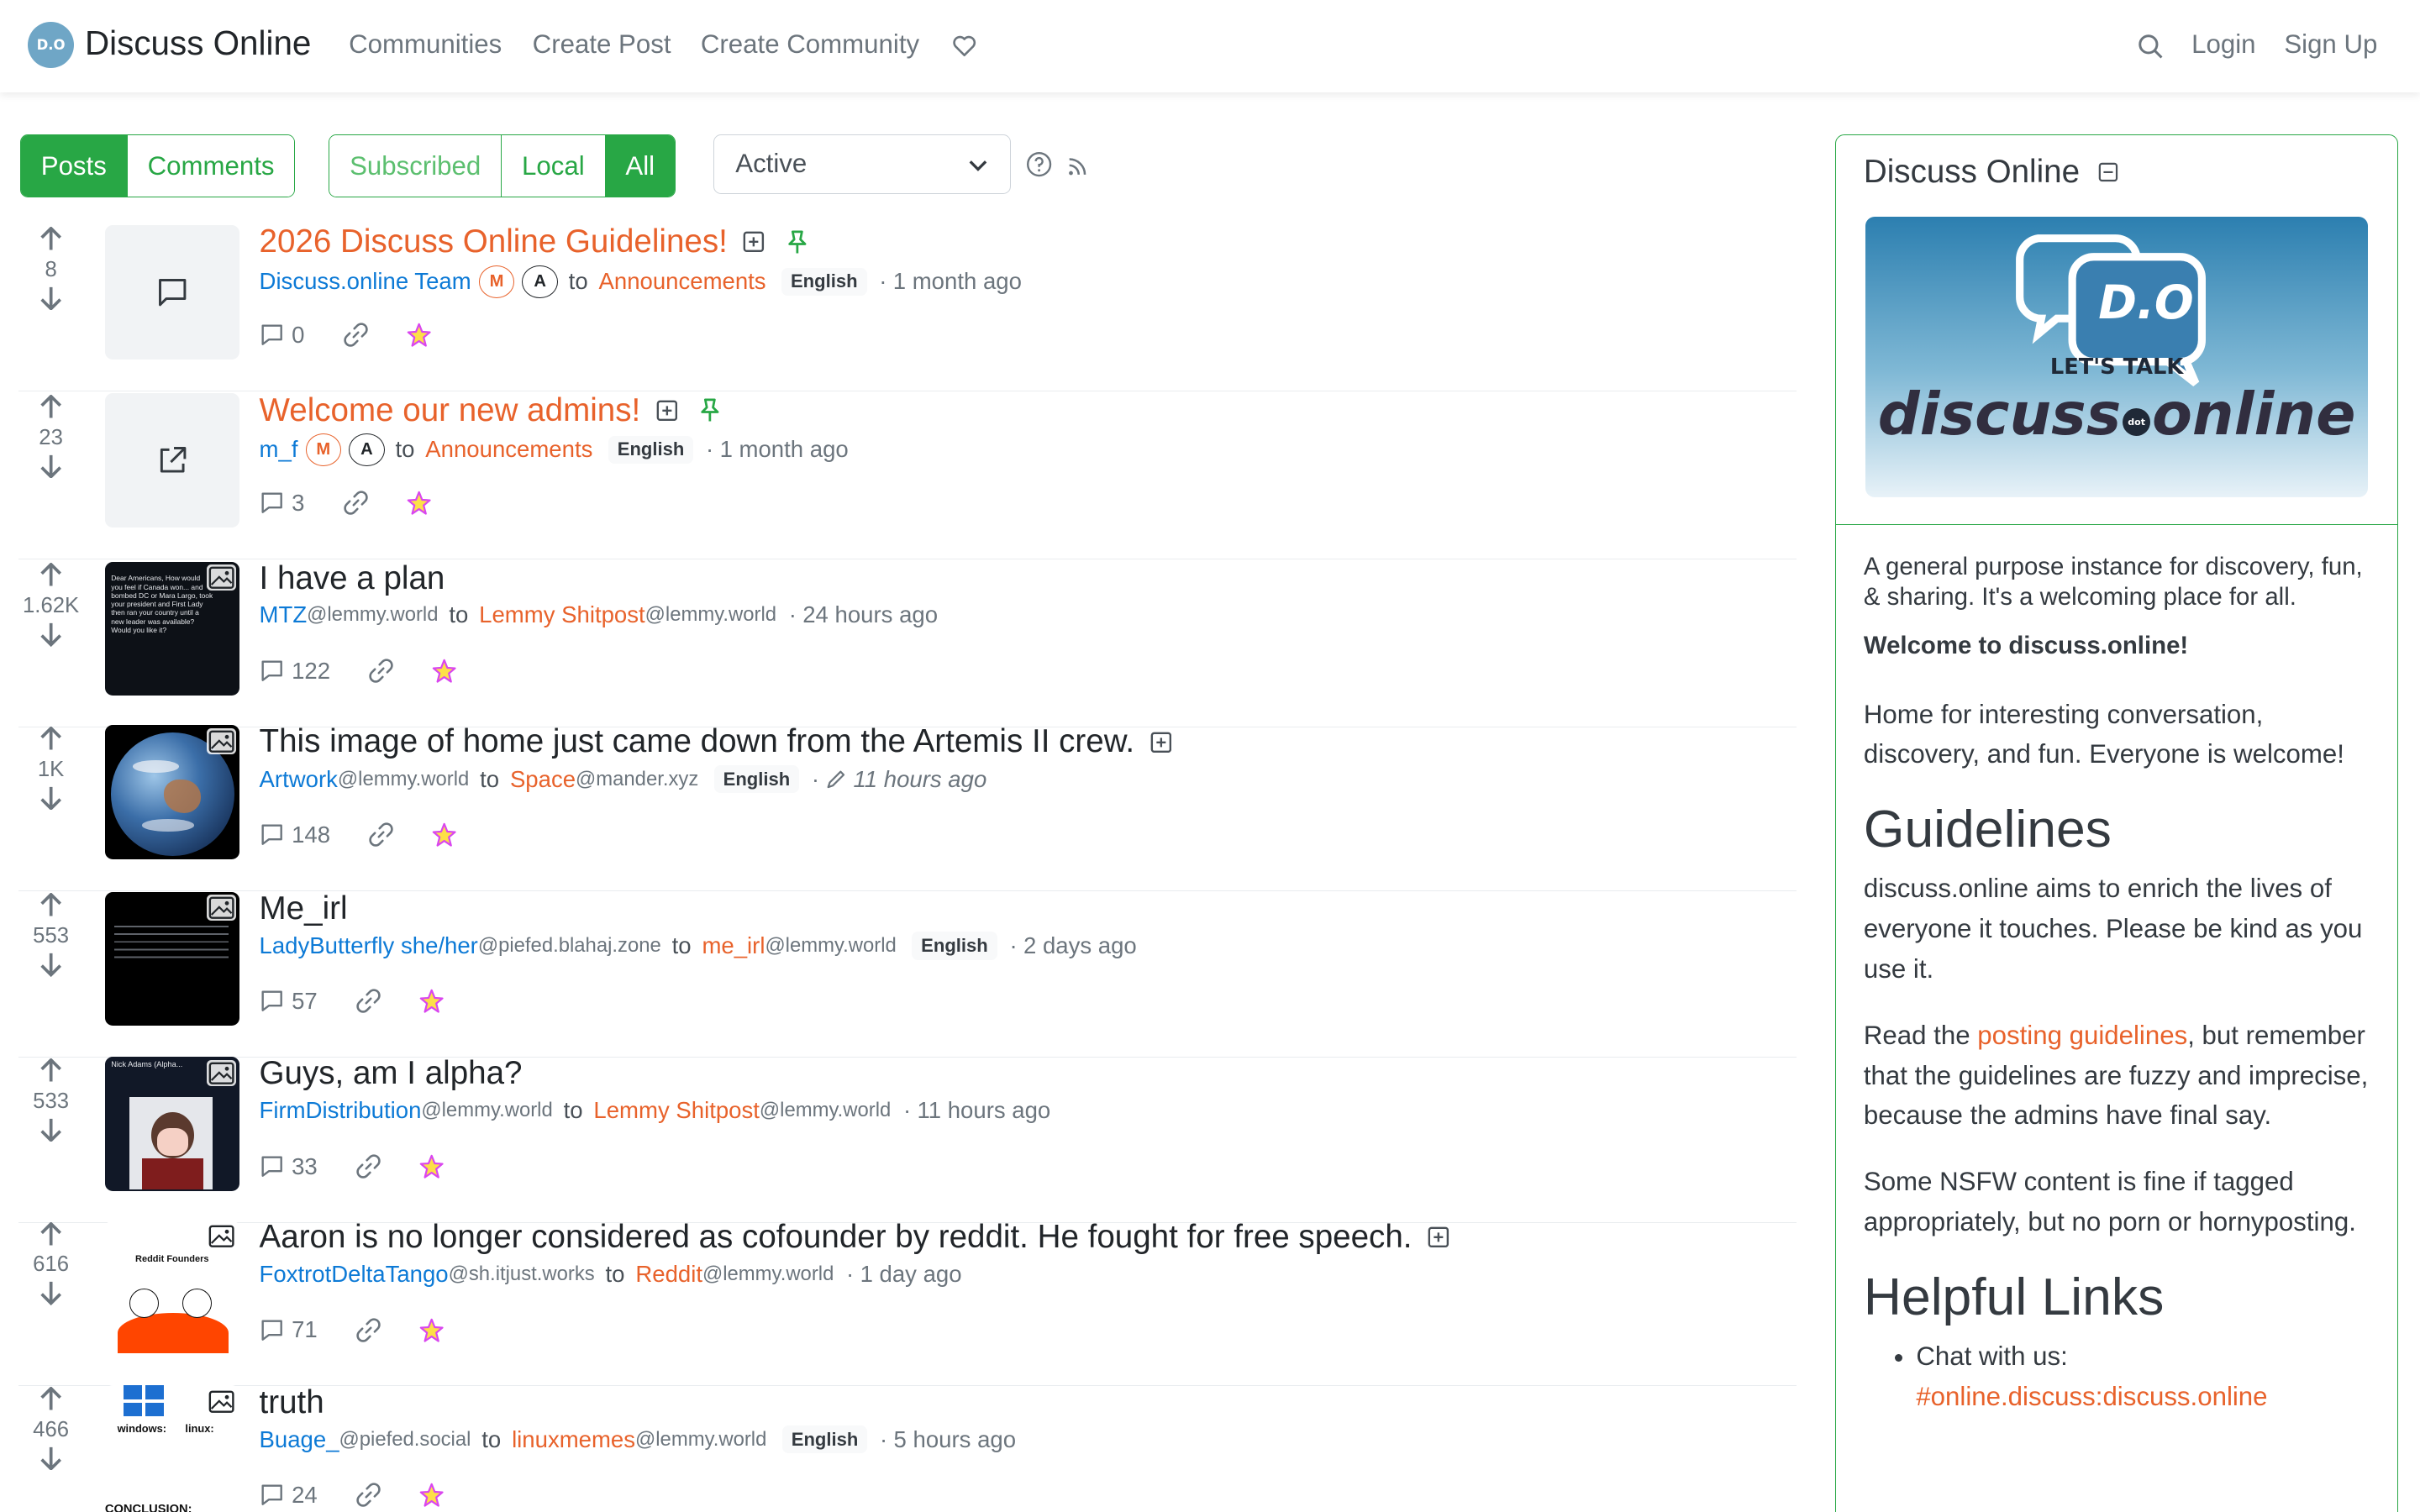 This screenshot has width=2420, height=1512. Describe the element at coordinates (2091, 1396) in the screenshot. I see `matrix-chat-link: #online.discuss:discuss.online` at that location.